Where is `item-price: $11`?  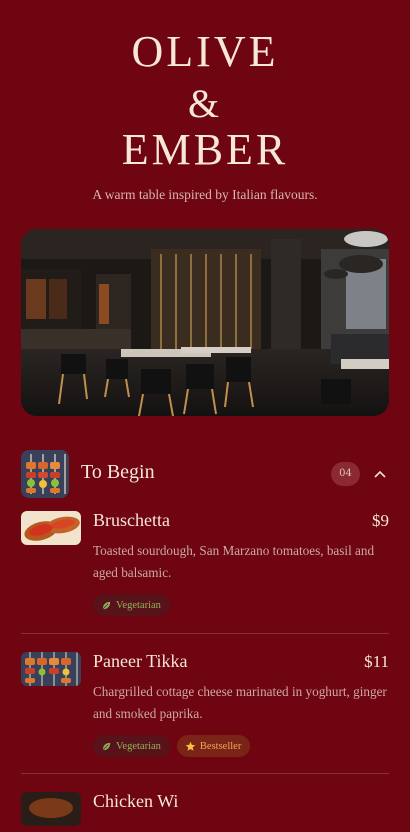
item-price: $11 is located at coordinates (376, 661).